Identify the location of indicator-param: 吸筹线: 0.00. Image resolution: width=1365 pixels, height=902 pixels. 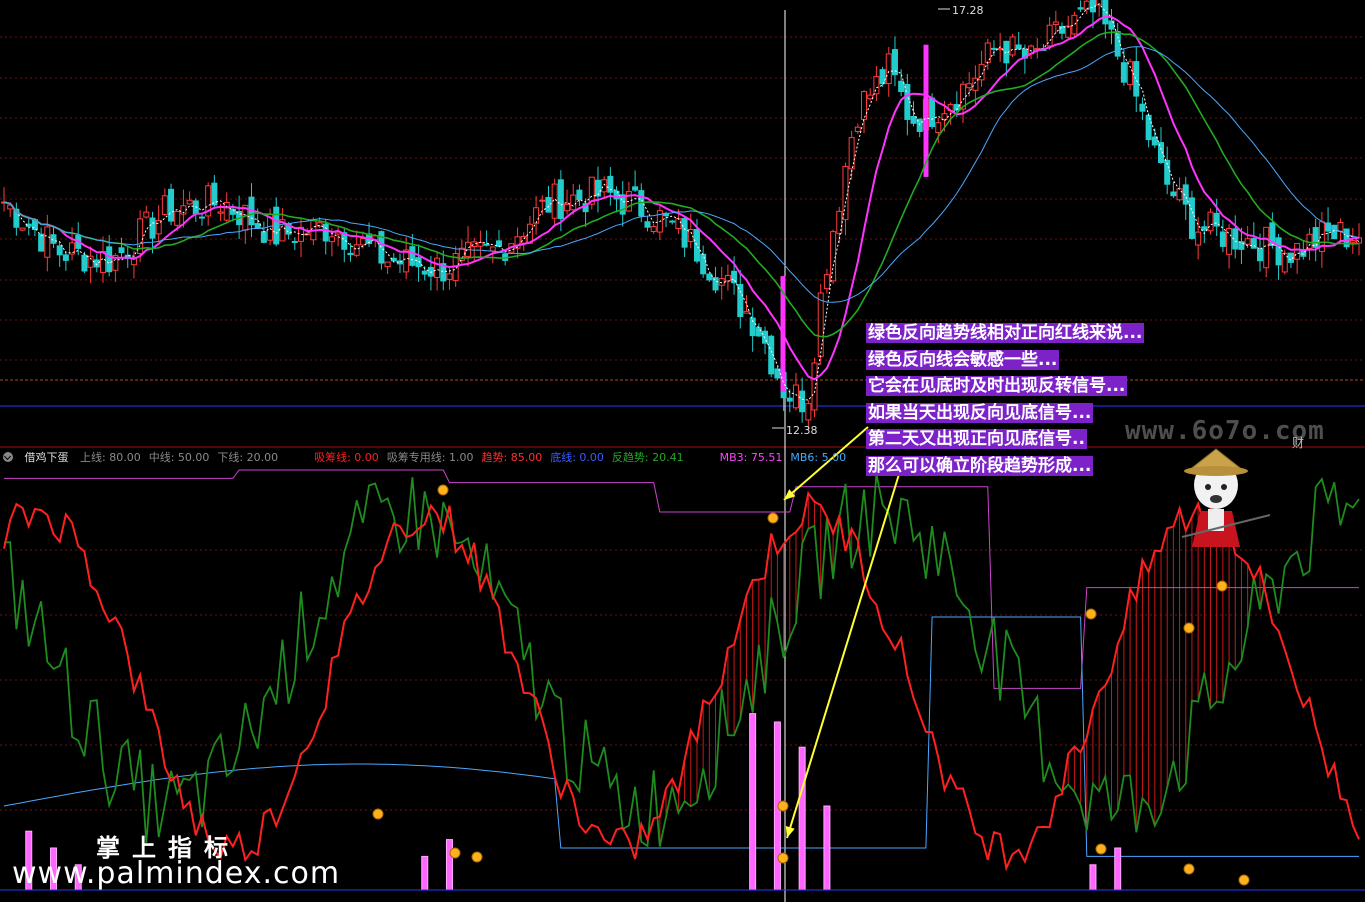
(346, 457).